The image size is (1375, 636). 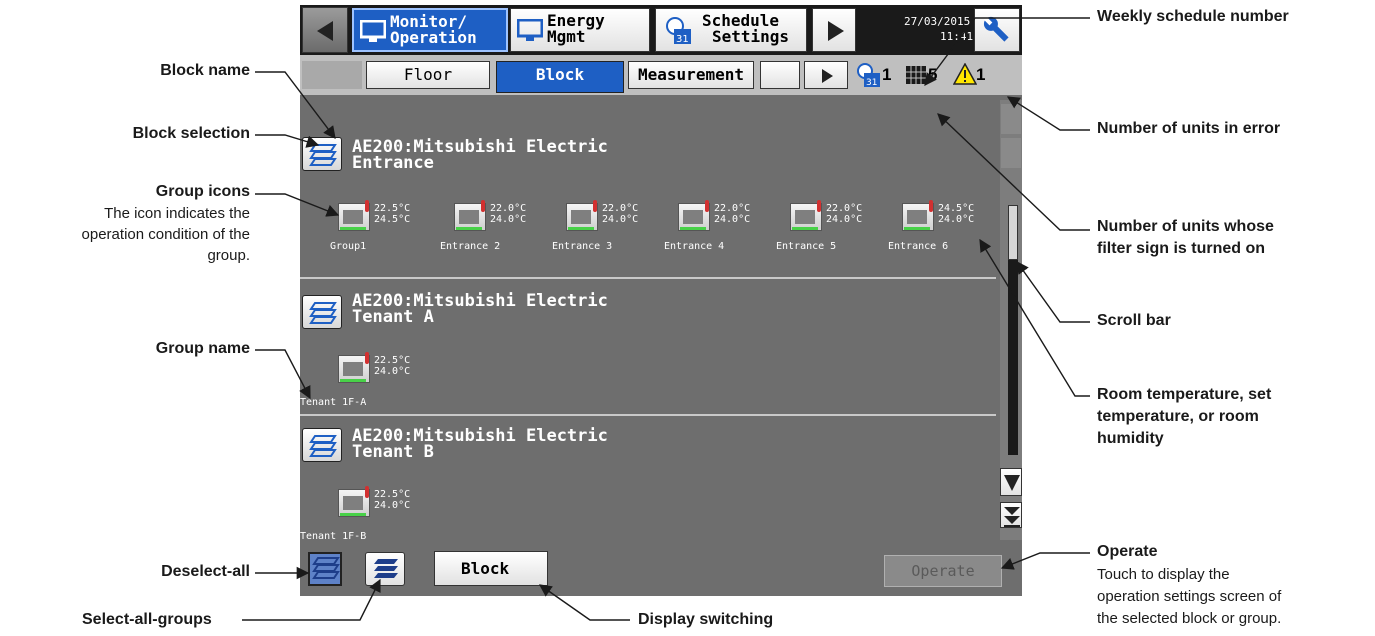 I want to click on leader-operate, so click(x=1045, y=561).